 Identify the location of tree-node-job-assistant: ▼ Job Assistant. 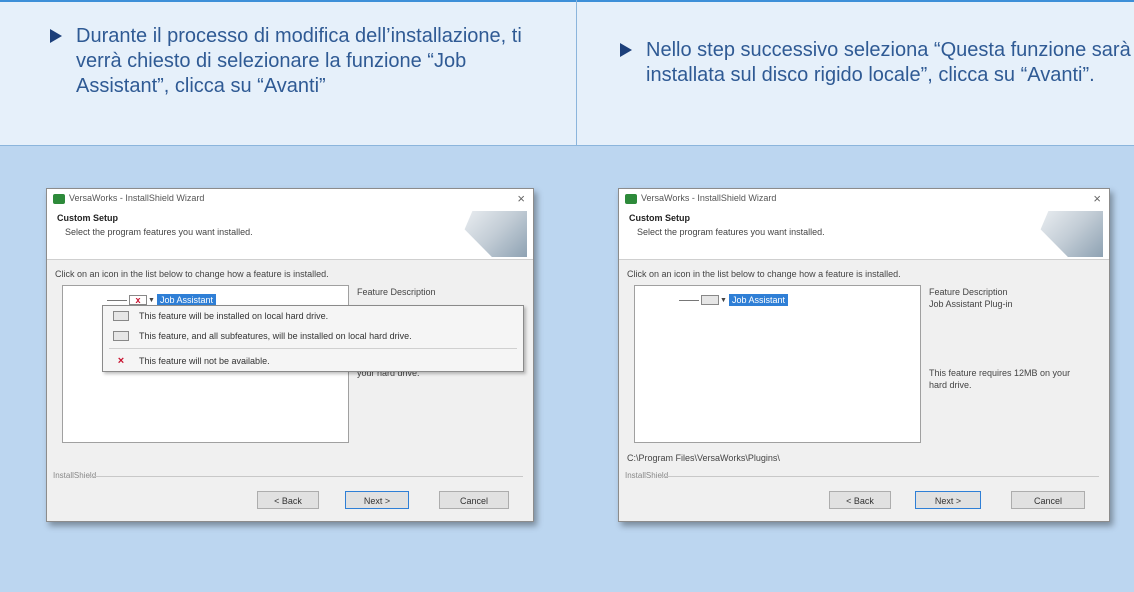
(733, 300).